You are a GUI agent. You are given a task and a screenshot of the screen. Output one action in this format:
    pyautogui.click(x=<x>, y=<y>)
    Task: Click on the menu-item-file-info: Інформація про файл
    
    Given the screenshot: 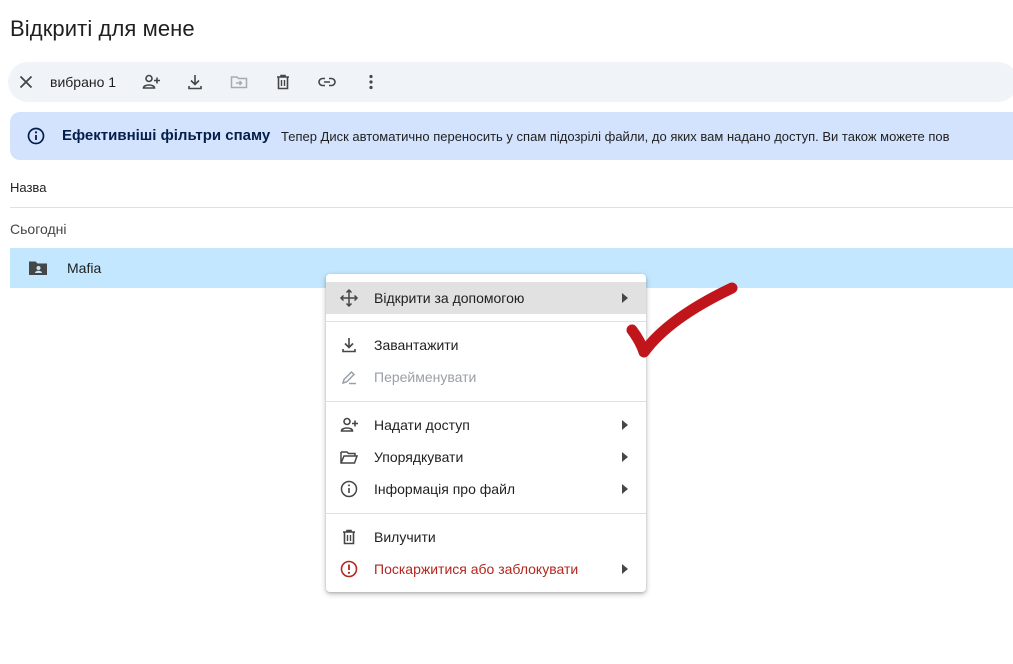 What is the action you would take?
    pyautogui.click(x=486, y=489)
    